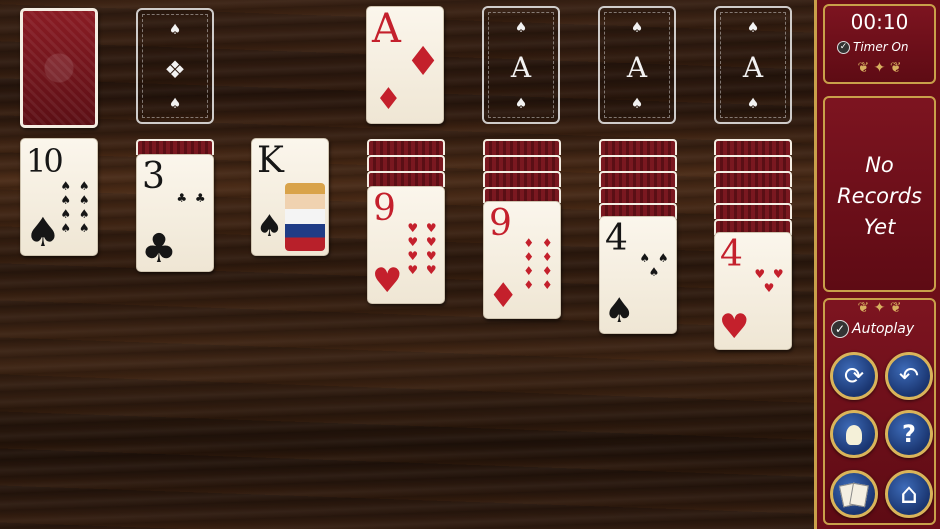 The height and width of the screenshot is (529, 940). I want to click on waste-pile-slot: ♠ ❖ ♠, so click(175, 66).